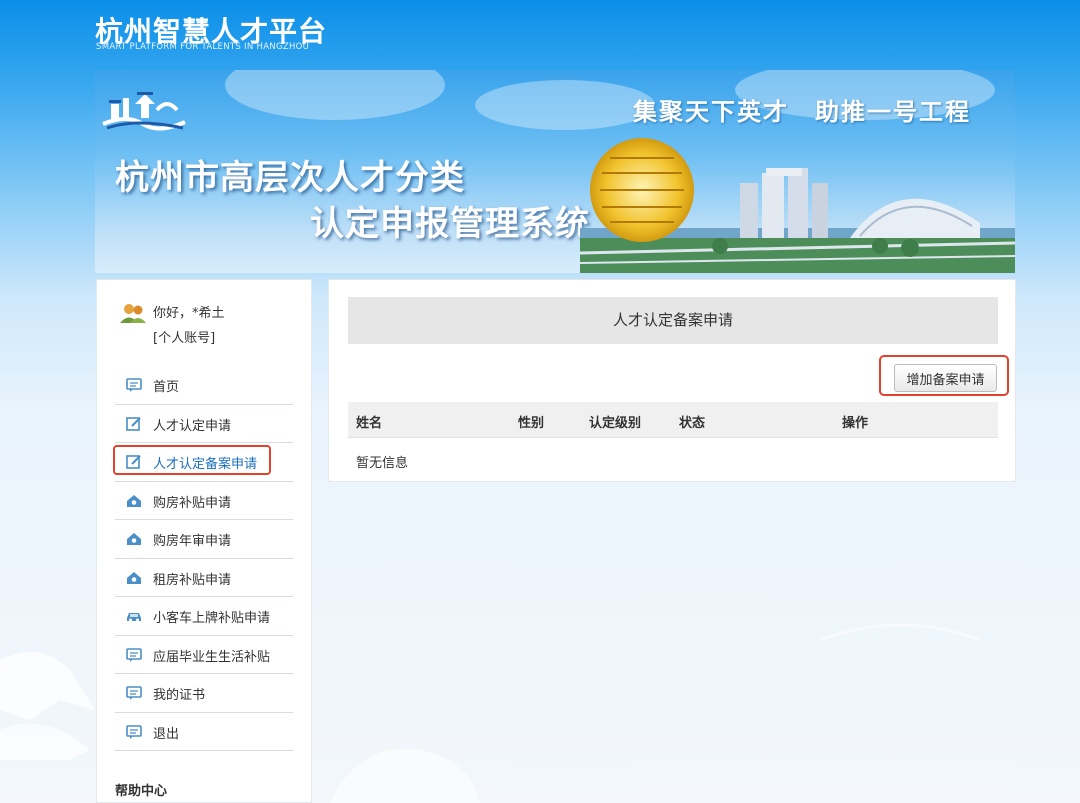 Image resolution: width=1080 pixels, height=803 pixels. I want to click on empty-table-message: 暂无信息, so click(382, 463).